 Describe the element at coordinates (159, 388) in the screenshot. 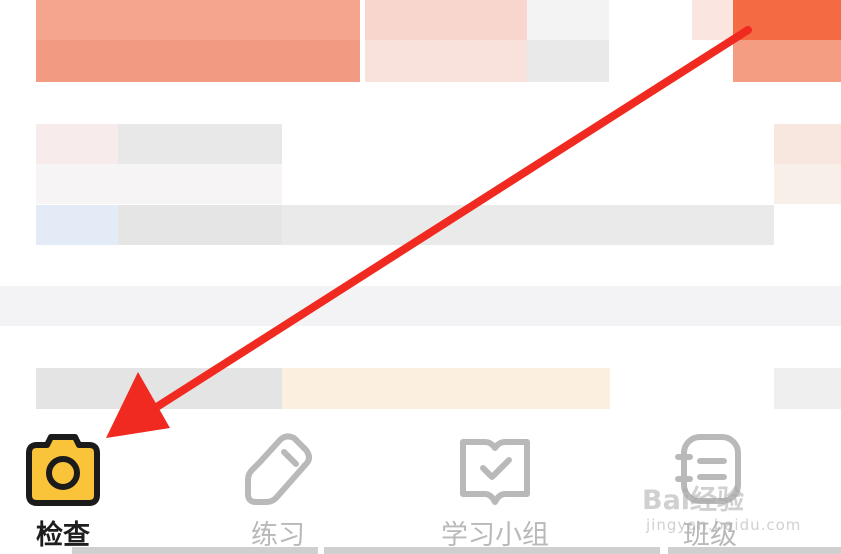

I see `mosaic-row-5a` at that location.